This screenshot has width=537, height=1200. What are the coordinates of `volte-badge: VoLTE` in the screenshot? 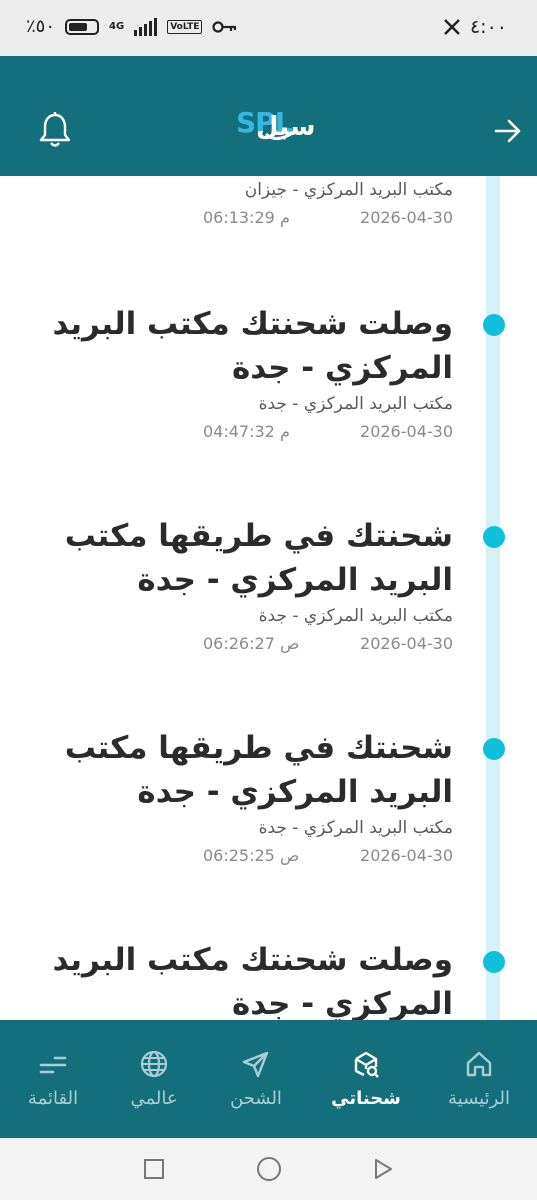 It's located at (185, 26).